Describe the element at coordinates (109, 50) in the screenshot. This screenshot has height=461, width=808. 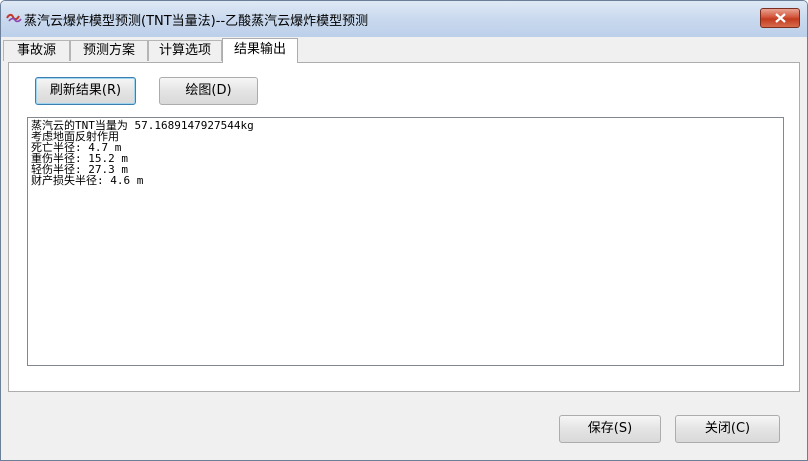
I see `tab-prediction-scheme: 预测方案` at that location.